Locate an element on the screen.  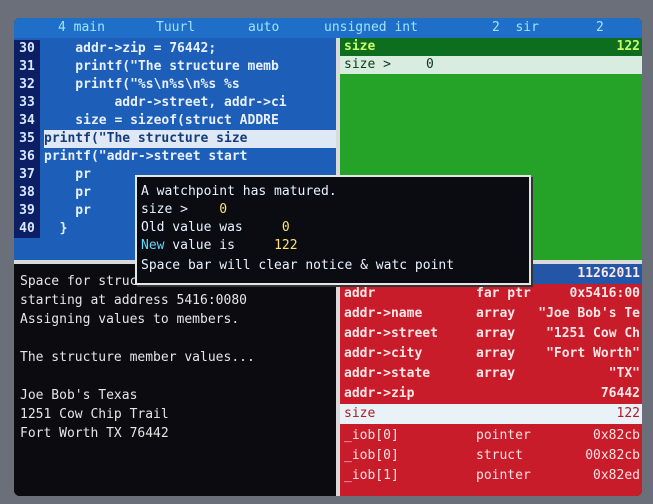
console-line: Fort Worth TX 76442 is located at coordinates (94, 433).